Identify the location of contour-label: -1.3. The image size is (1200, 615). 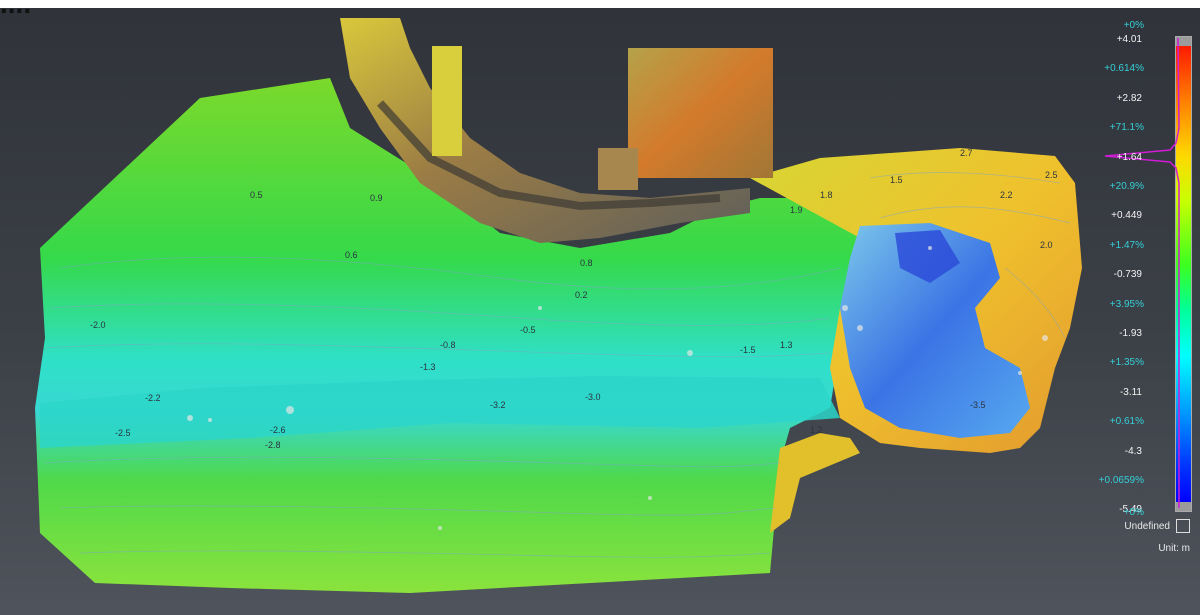
(428, 367).